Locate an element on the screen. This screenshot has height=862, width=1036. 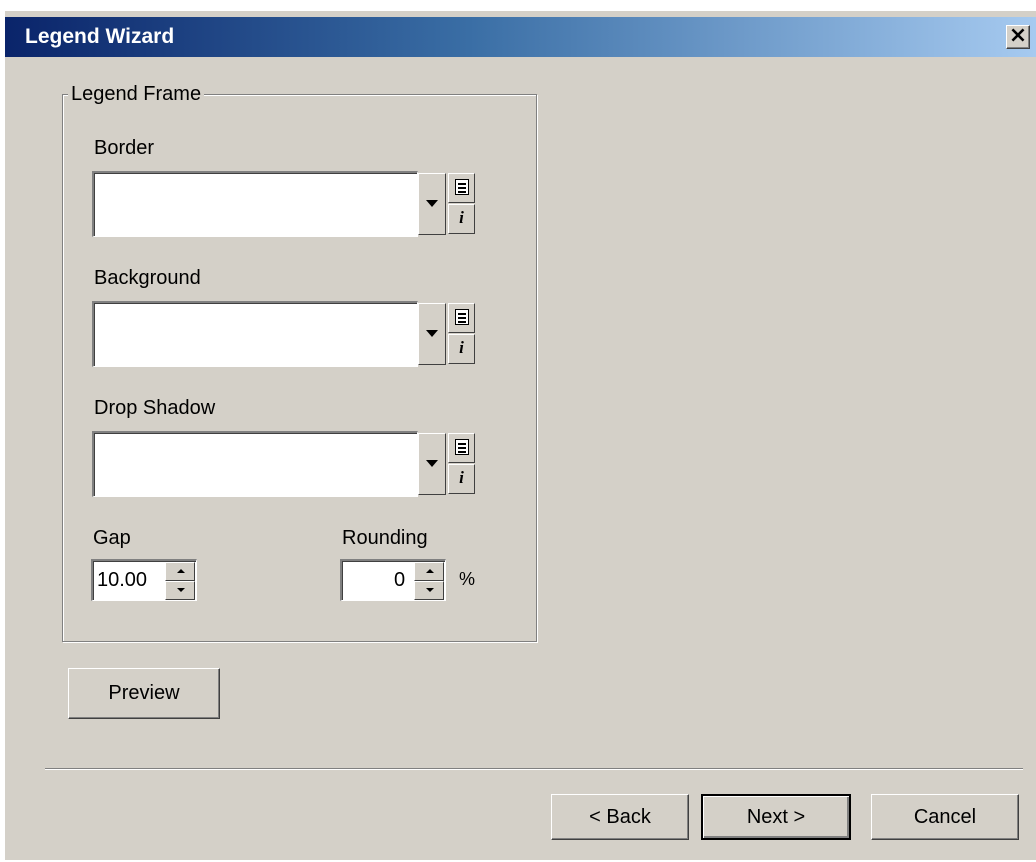
background-properties-button: i is located at coordinates (461, 349).